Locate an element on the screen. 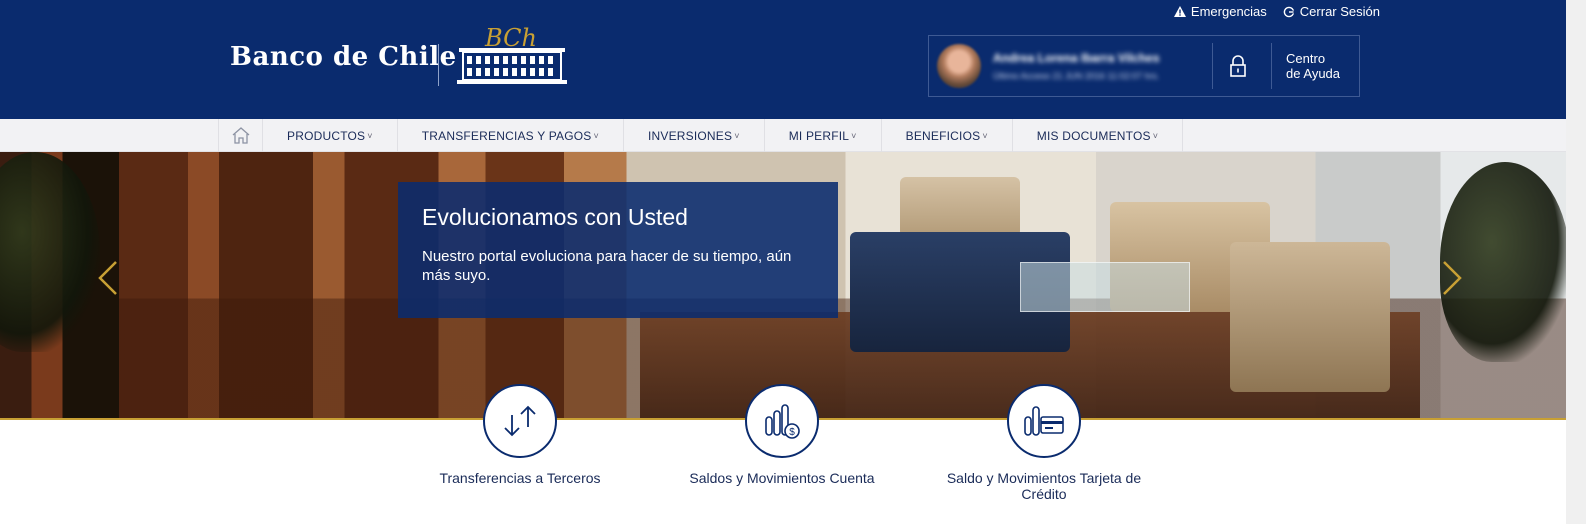 The image size is (1586, 524). nav-inversiones: INVERSIONES ˅ is located at coordinates (694, 135).